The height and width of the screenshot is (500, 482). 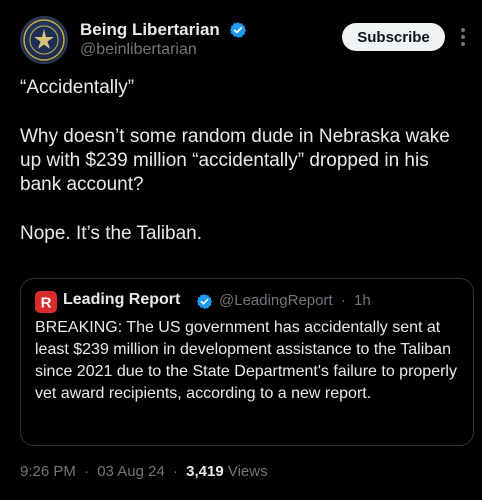 What do you see at coordinates (205, 471) in the screenshot?
I see `views-count: 3,419` at bounding box center [205, 471].